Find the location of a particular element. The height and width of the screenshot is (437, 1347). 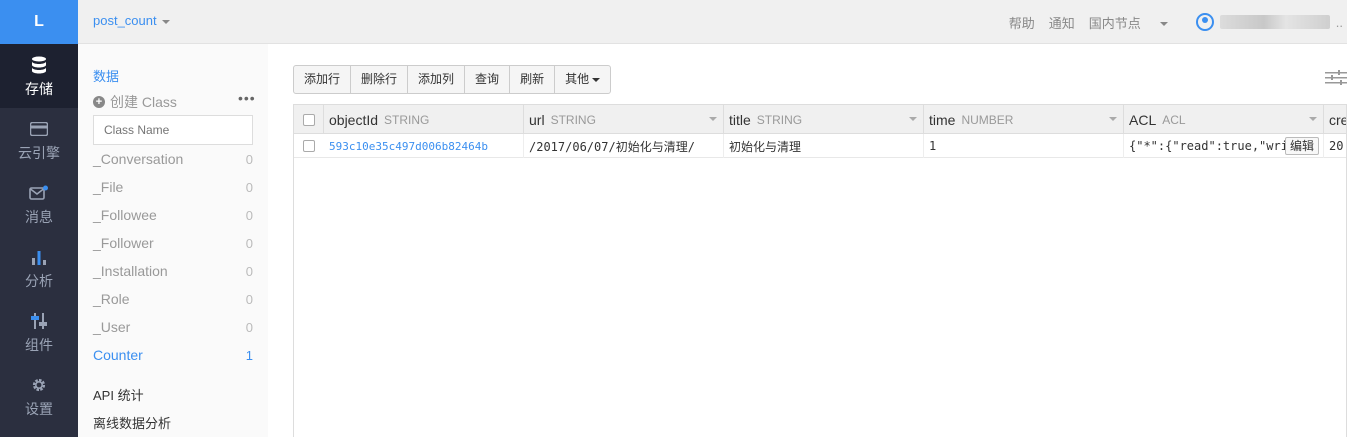

top-bar: post_count 帮助 通知 国内节点 .. is located at coordinates (712, 22).